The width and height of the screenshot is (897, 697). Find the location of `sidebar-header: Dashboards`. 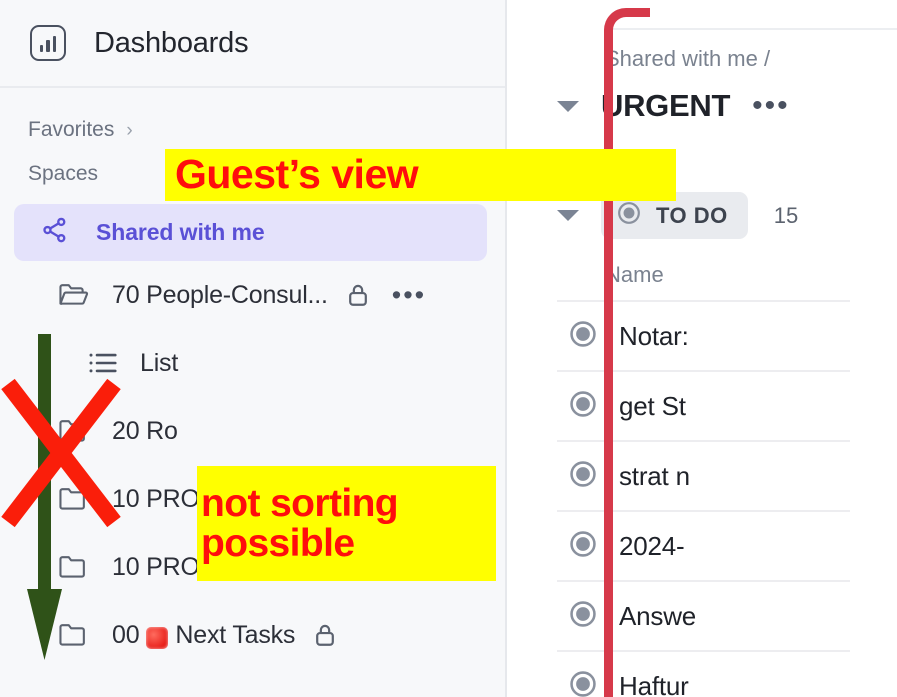

sidebar-header: Dashboards is located at coordinates (252, 44).